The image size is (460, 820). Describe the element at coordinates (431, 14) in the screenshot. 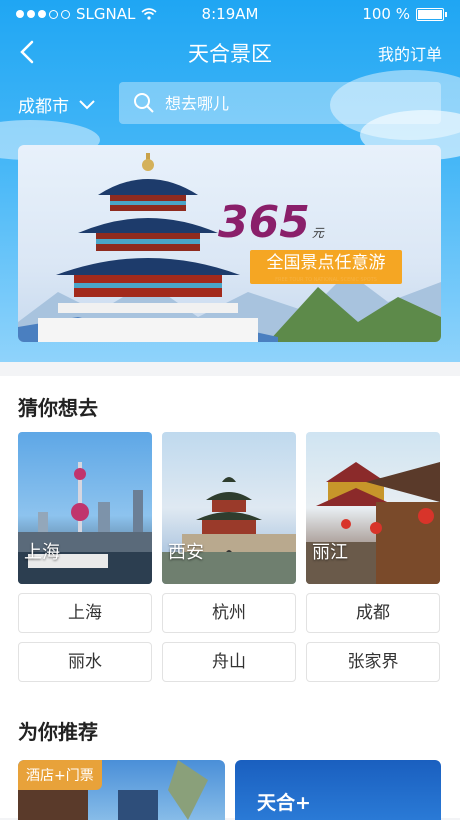

I see `battery-icon` at that location.